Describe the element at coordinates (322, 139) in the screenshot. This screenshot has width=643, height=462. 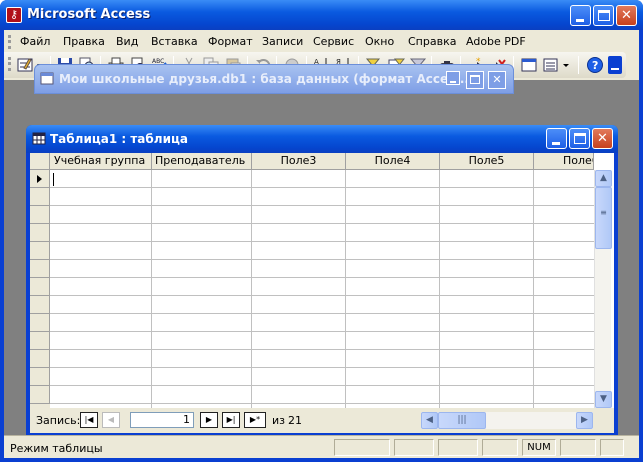
I see `table-window-titlebar: Таблица1 : таблица ✕` at that location.